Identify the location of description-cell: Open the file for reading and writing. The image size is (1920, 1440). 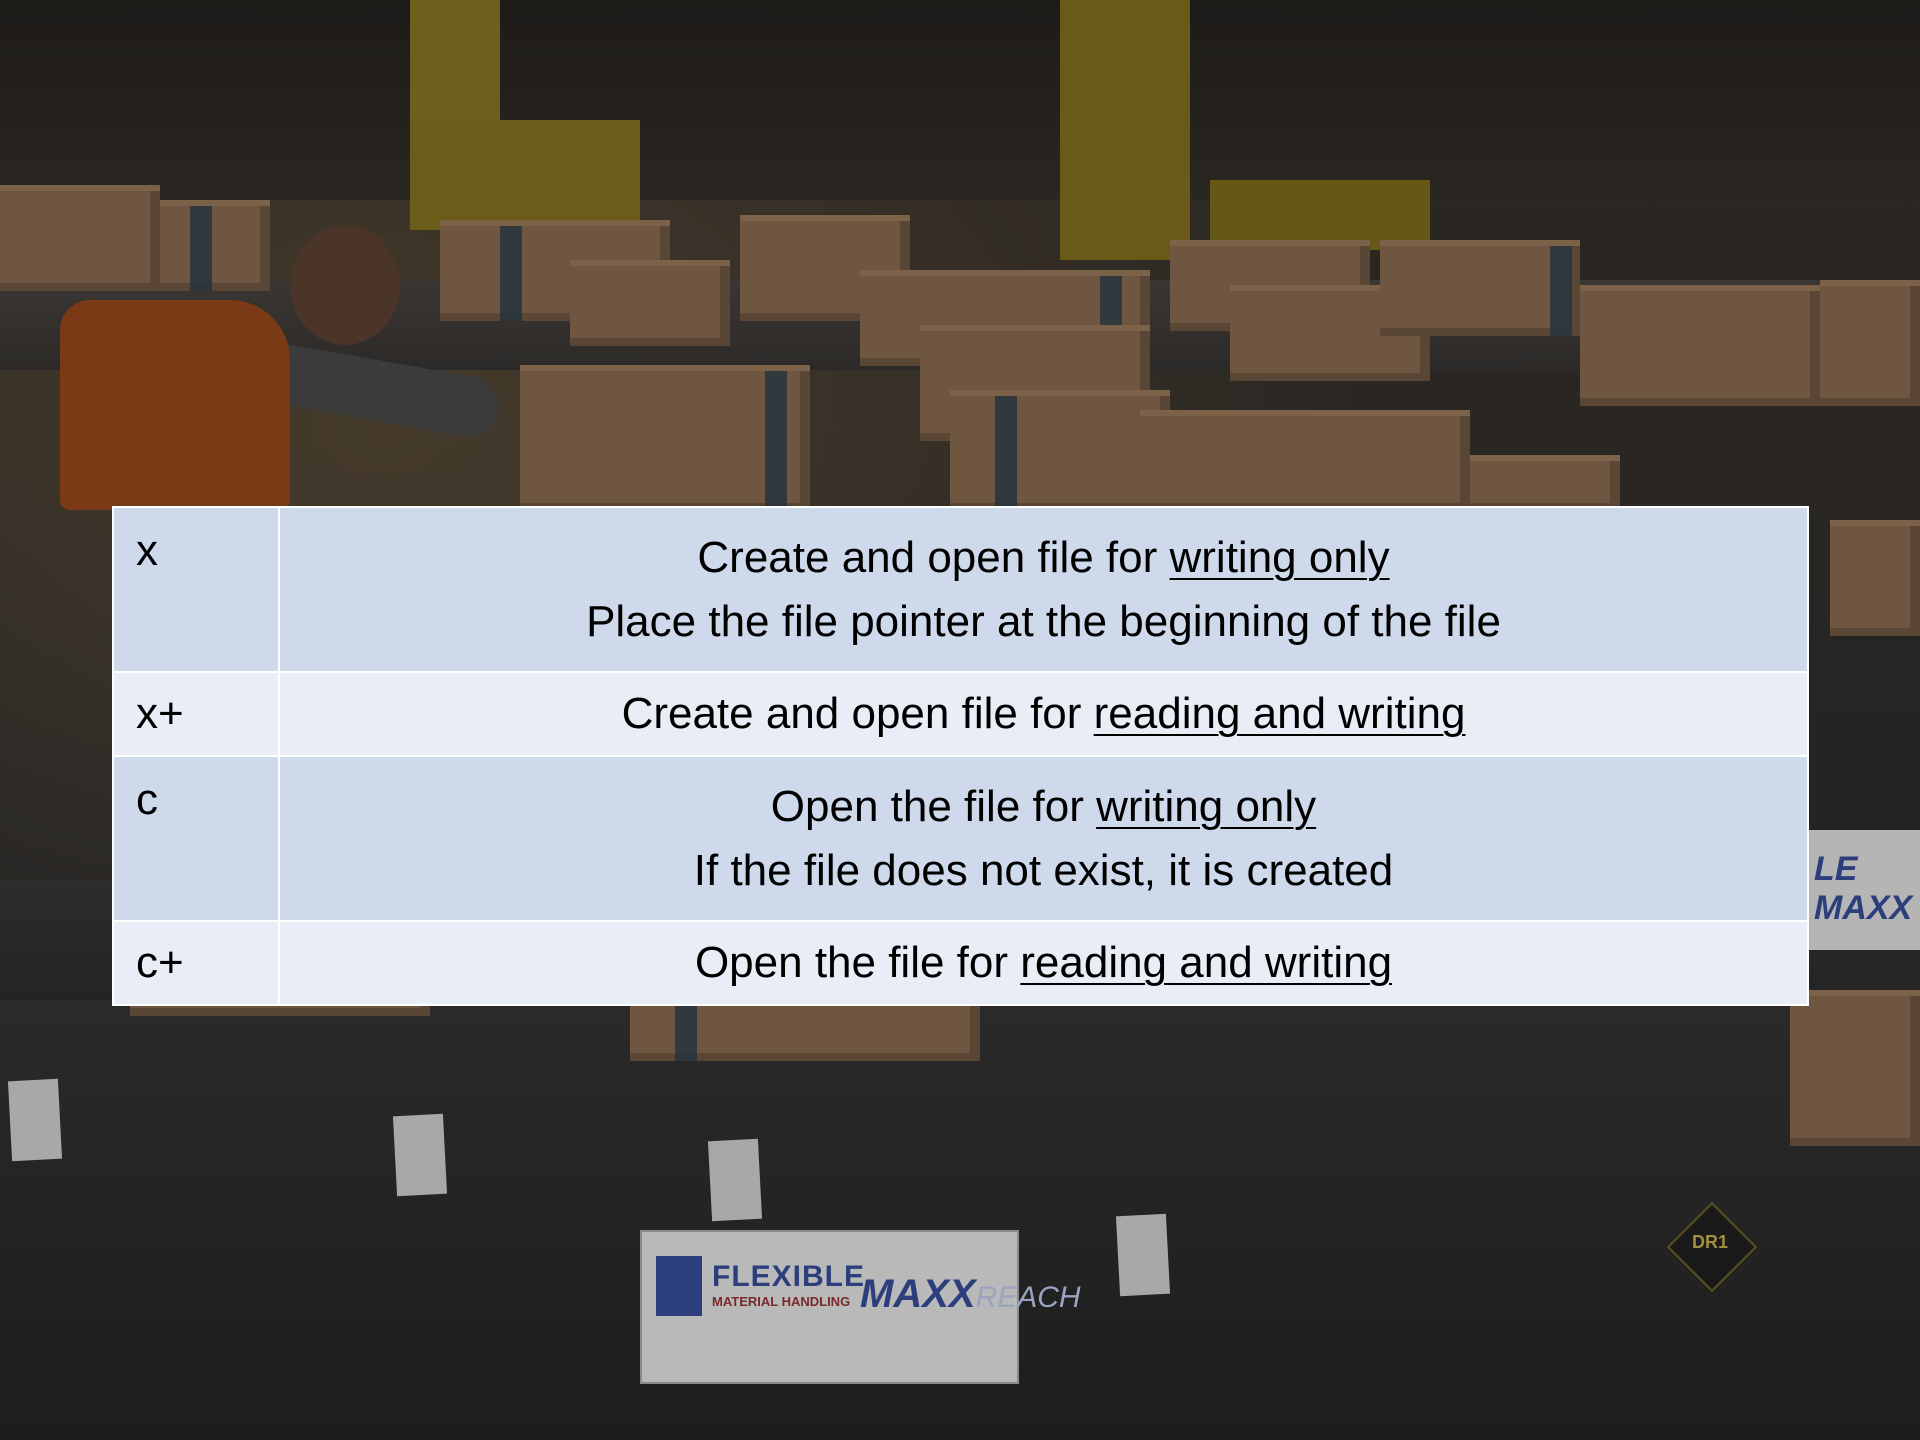
(1043, 963).